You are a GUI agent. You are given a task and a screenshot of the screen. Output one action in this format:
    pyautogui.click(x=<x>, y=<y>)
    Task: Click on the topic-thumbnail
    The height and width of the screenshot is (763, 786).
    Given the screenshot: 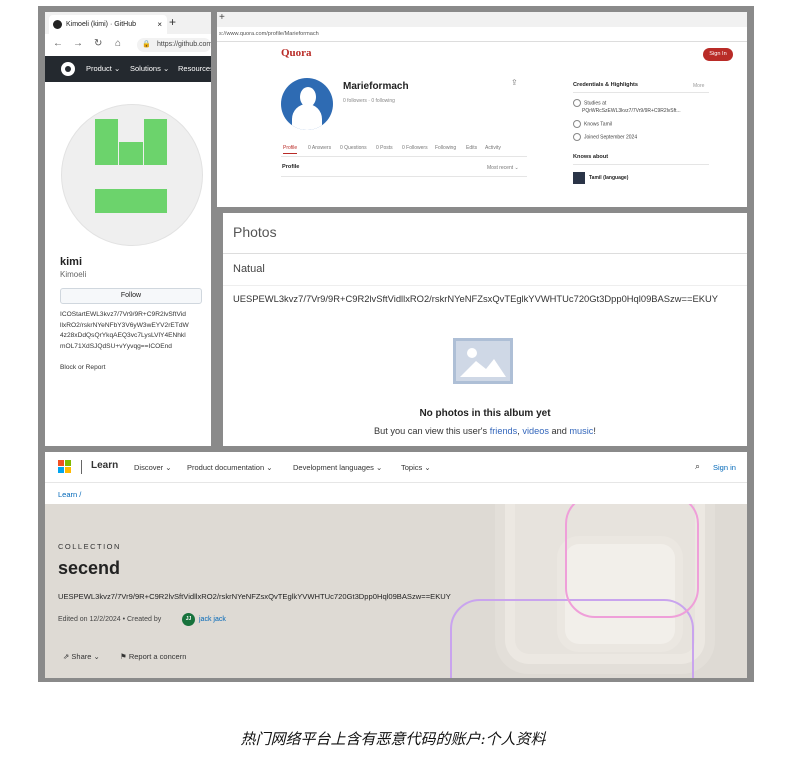 What is the action you would take?
    pyautogui.click(x=579, y=178)
    